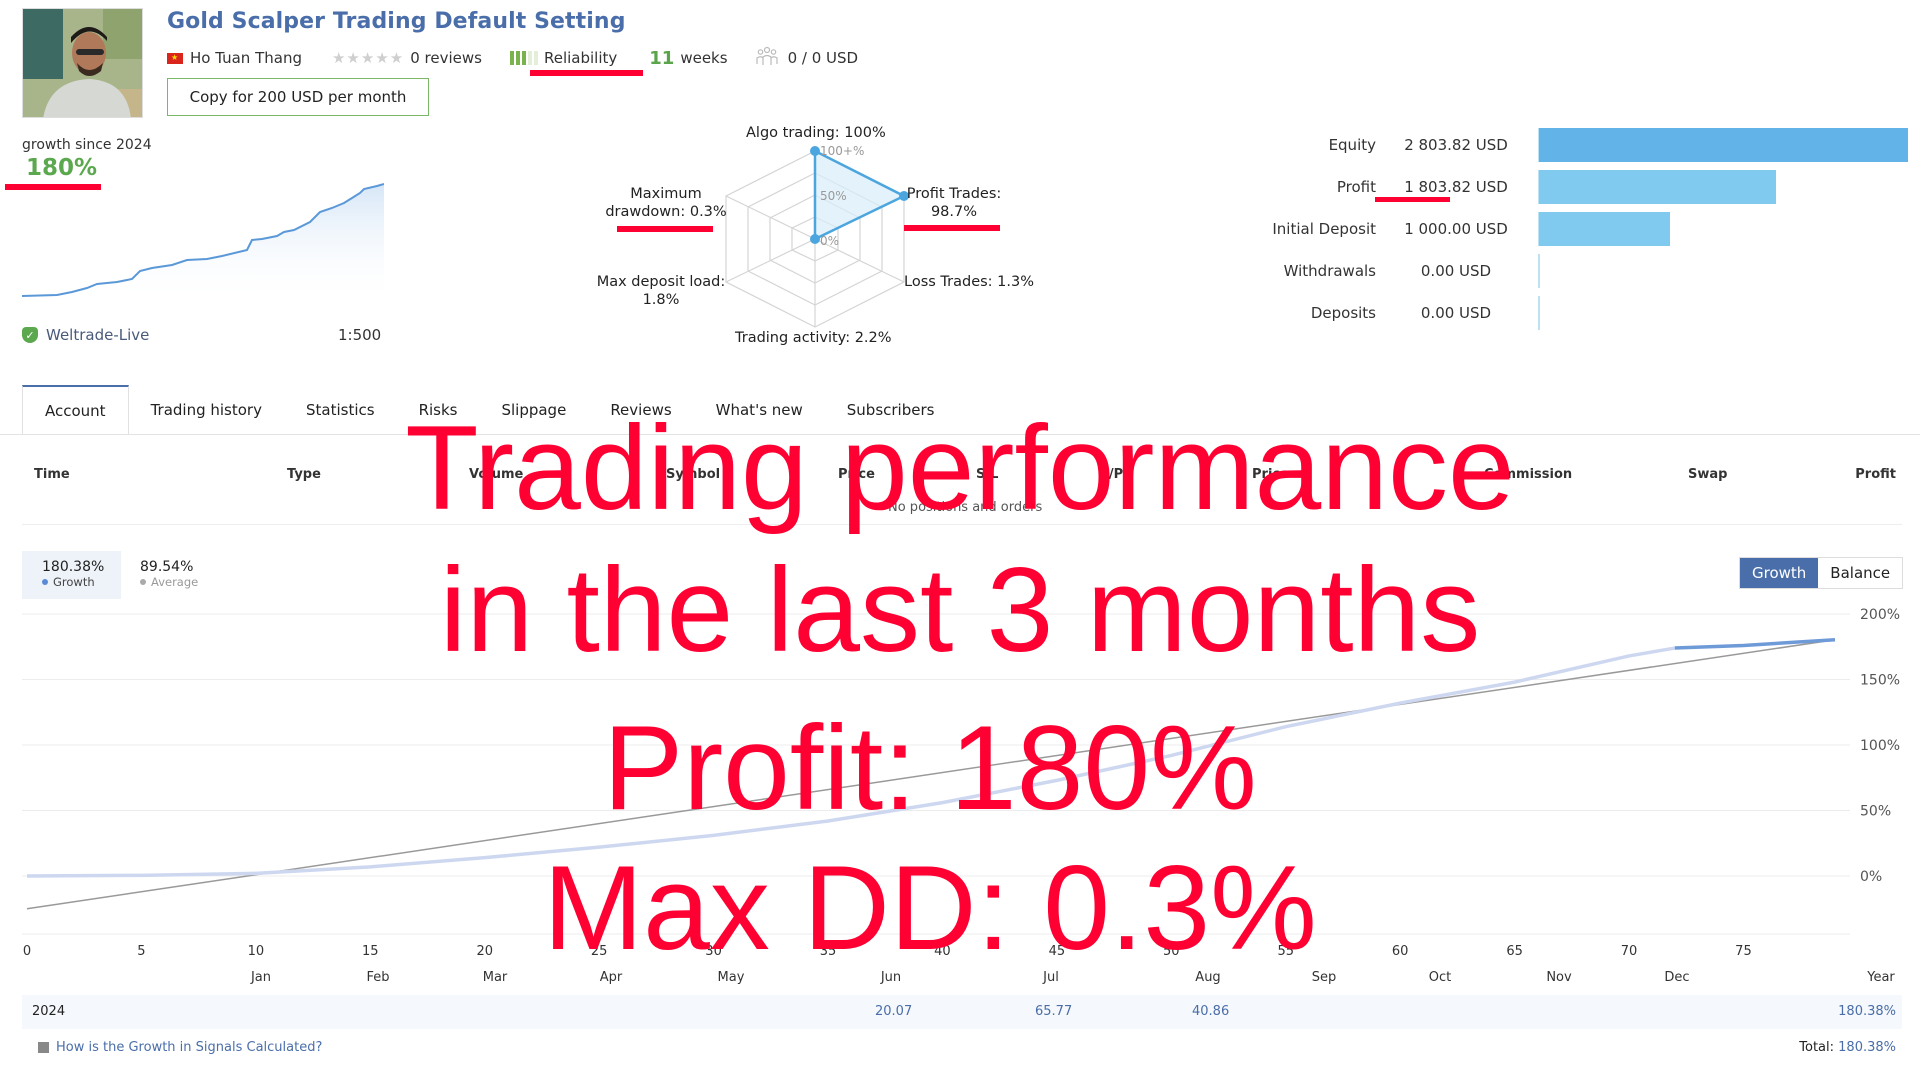  Describe the element at coordinates (823, 58) in the screenshot. I see `subscribers-value: 0 / 0 USD` at that location.